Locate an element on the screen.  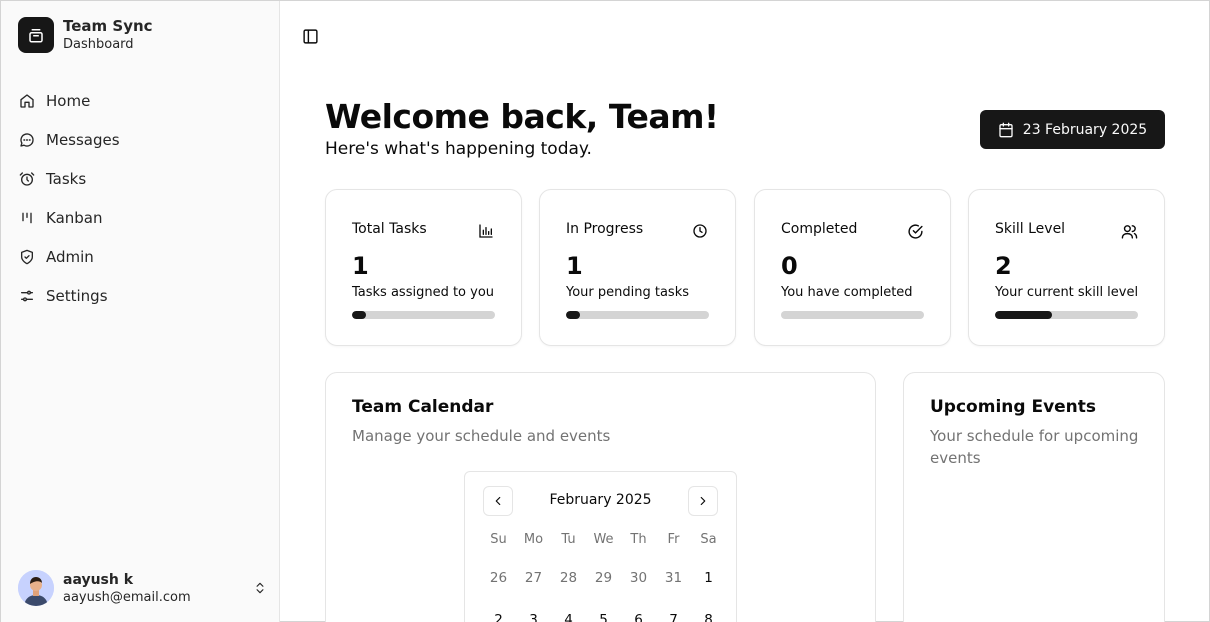
date-button: 23 February 2025 is located at coordinates (1072, 129).